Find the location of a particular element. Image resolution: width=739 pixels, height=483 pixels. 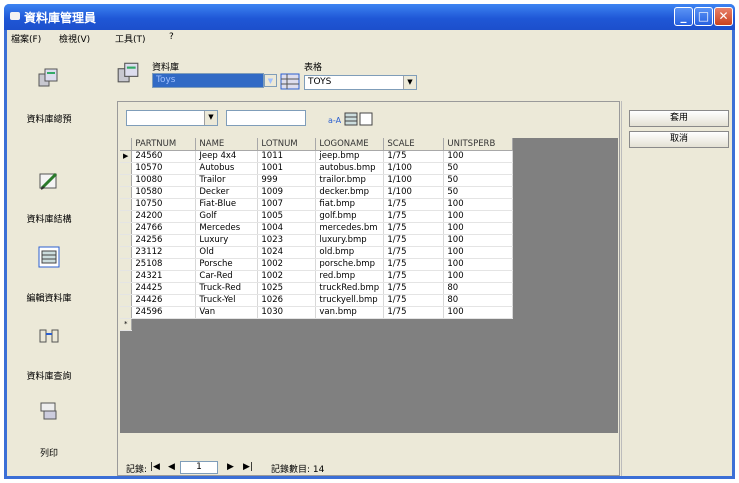

table-cell: old.bmp is located at coordinates (350, 252).